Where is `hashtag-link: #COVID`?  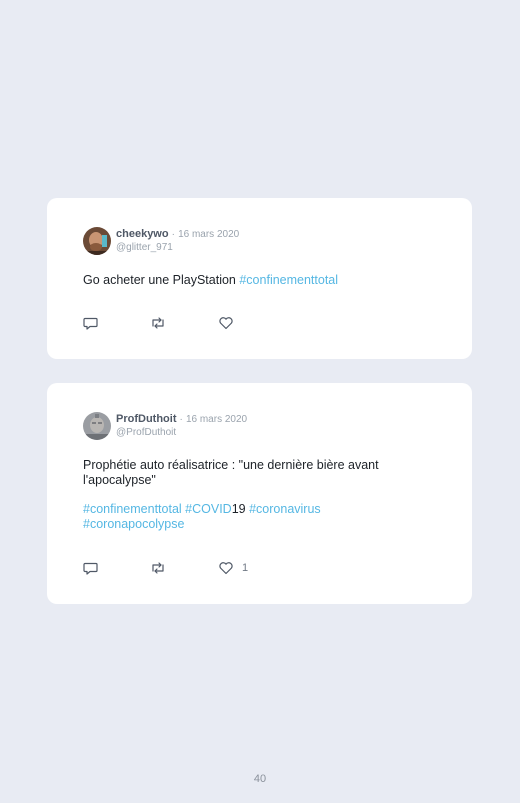 hashtag-link: #COVID is located at coordinates (208, 509).